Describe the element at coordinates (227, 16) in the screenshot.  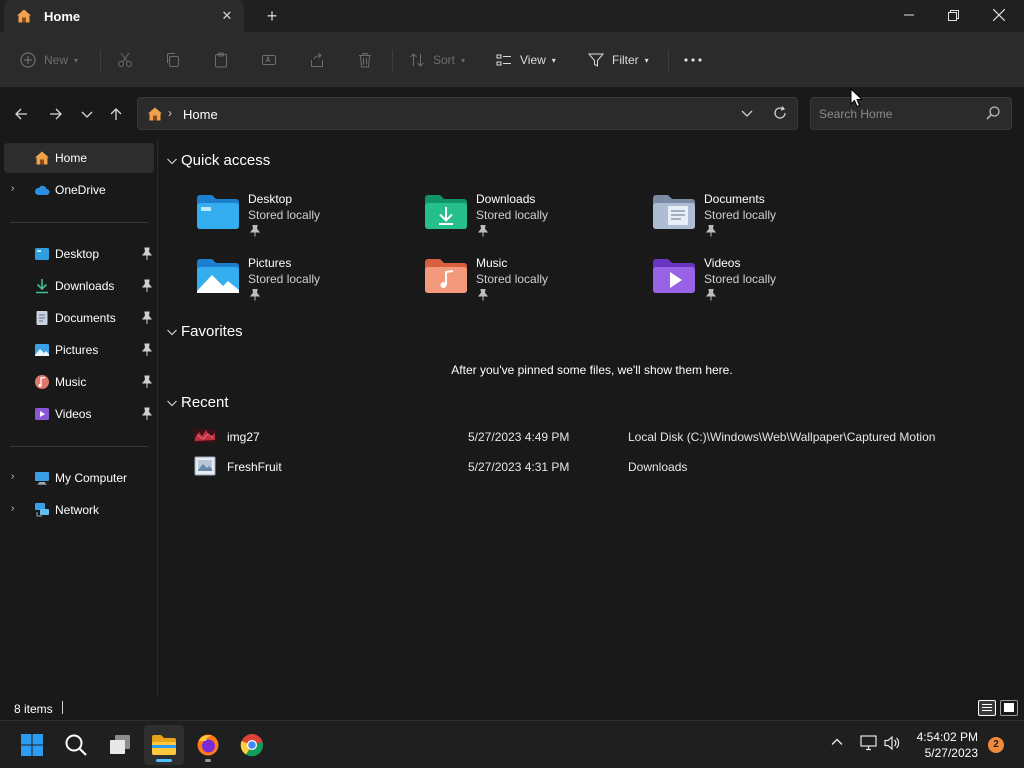
I see `close-tab-icon: ✕` at that location.